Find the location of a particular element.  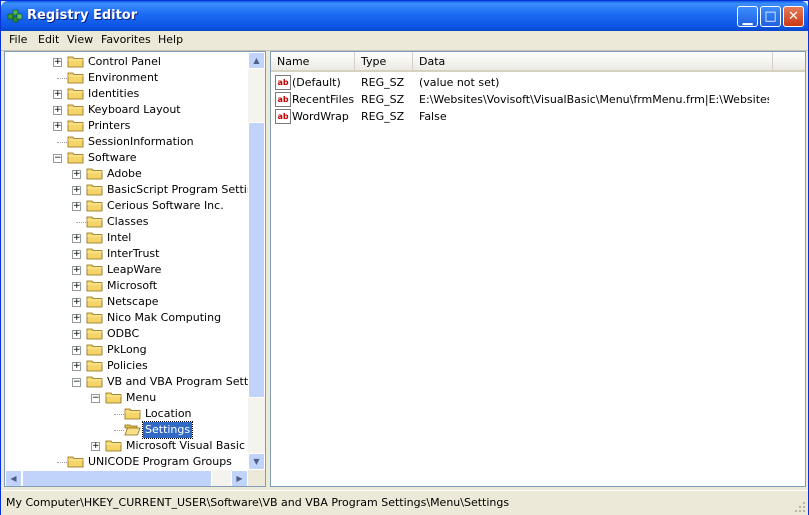

tree-item-label: ODBC is located at coordinates (123, 333).